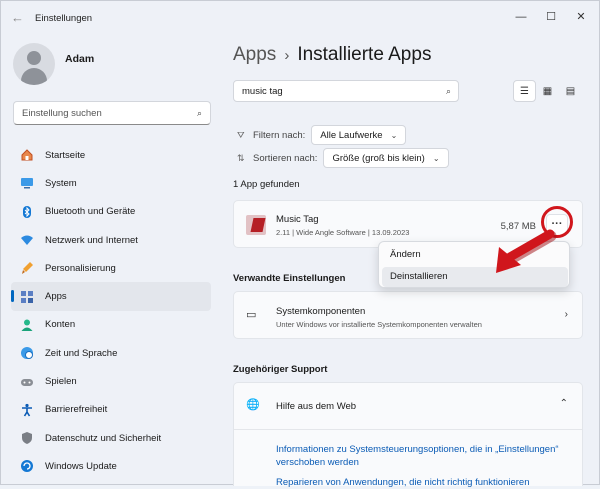 This screenshot has height=489, width=600. Describe the element at coordinates (557, 222) in the screenshot. I see `annotation-circle` at that location.